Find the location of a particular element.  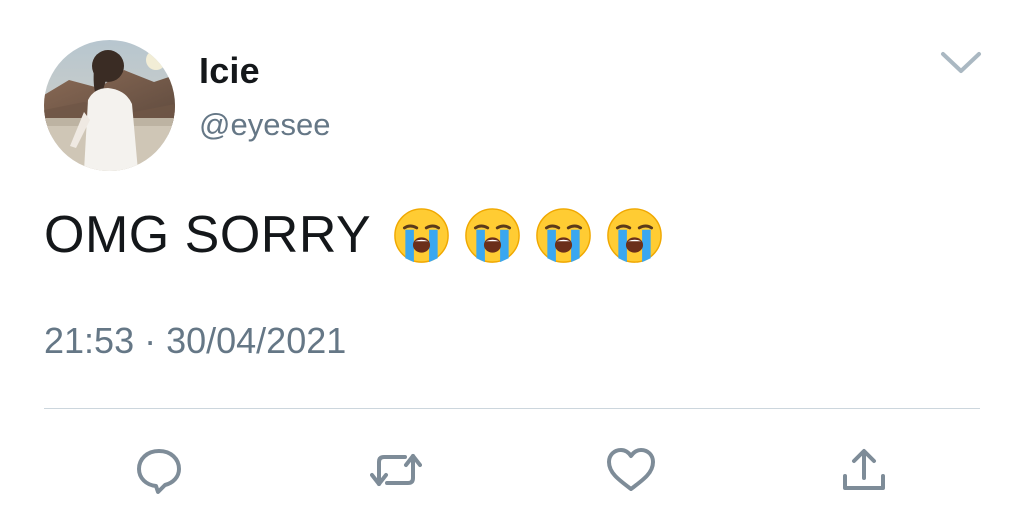

tweet-body: OMG SORRY is located at coordinates (208, 235).